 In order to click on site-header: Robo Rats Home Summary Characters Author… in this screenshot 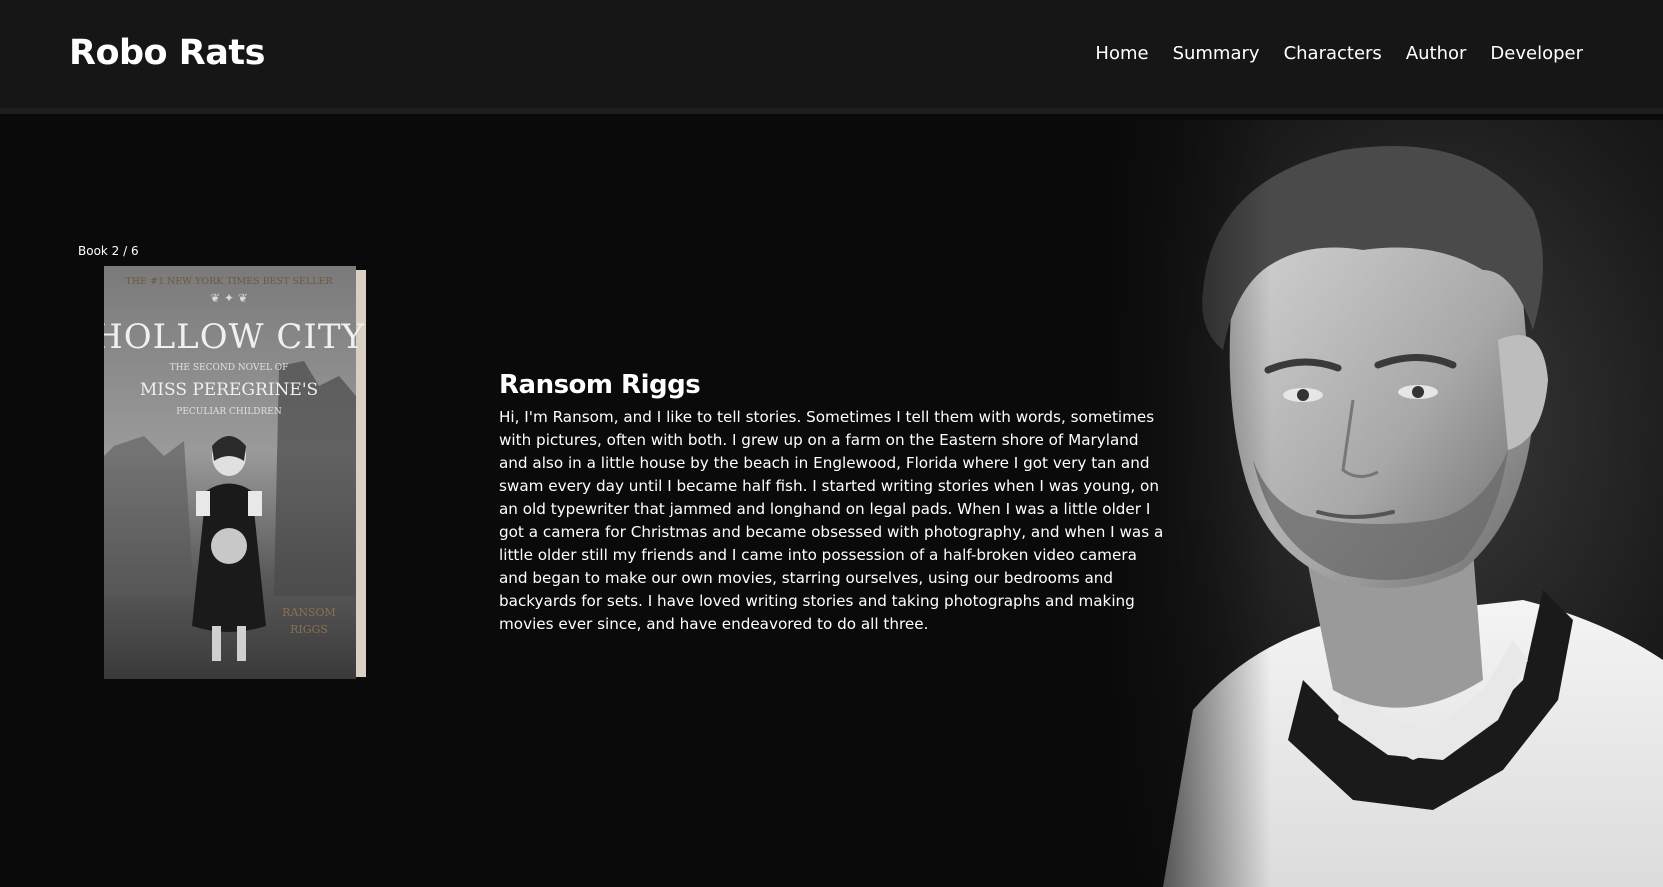, I will do `click(831, 57)`.